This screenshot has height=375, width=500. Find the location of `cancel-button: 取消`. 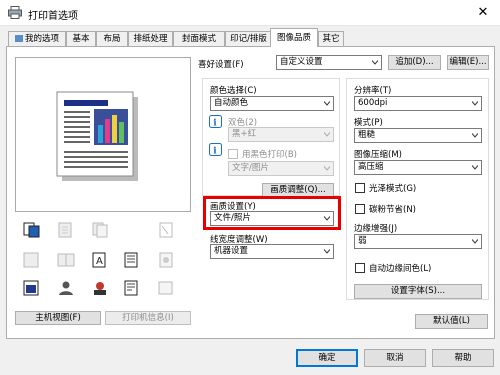

cancel-button: 取消 is located at coordinates (395, 358).